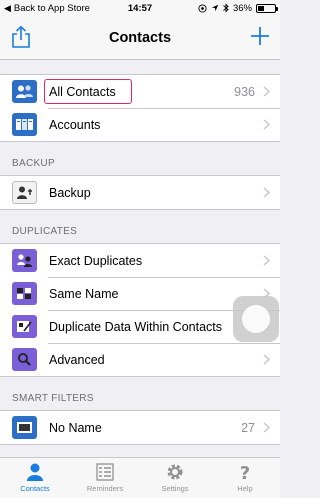 This screenshot has height=498, width=320. What do you see at coordinates (24, 91) in the screenshot?
I see `contacts-icon` at bounding box center [24, 91].